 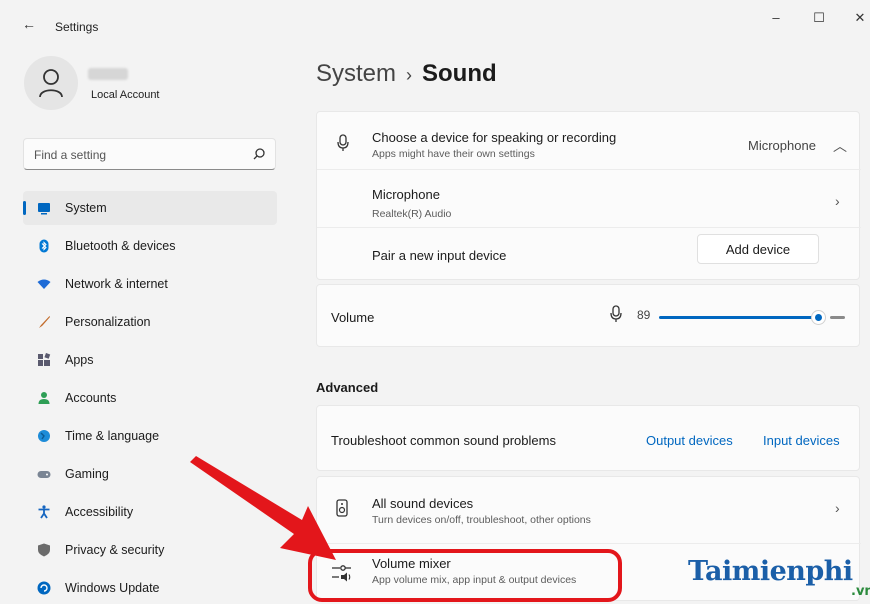 I want to click on add-device-button: Add device, so click(x=758, y=249).